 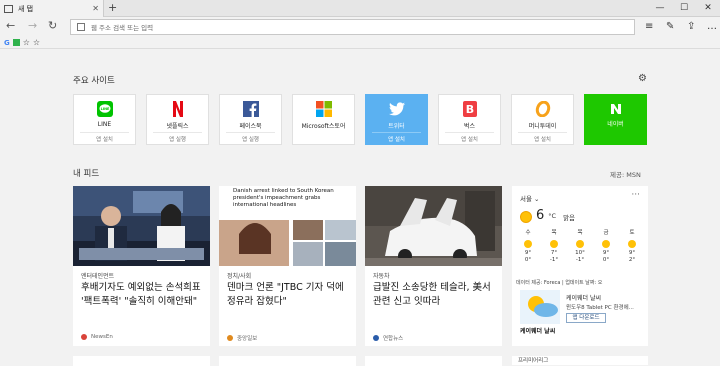 I want to click on tile-microsoft-store: Microsoft스토어, so click(x=323, y=119).